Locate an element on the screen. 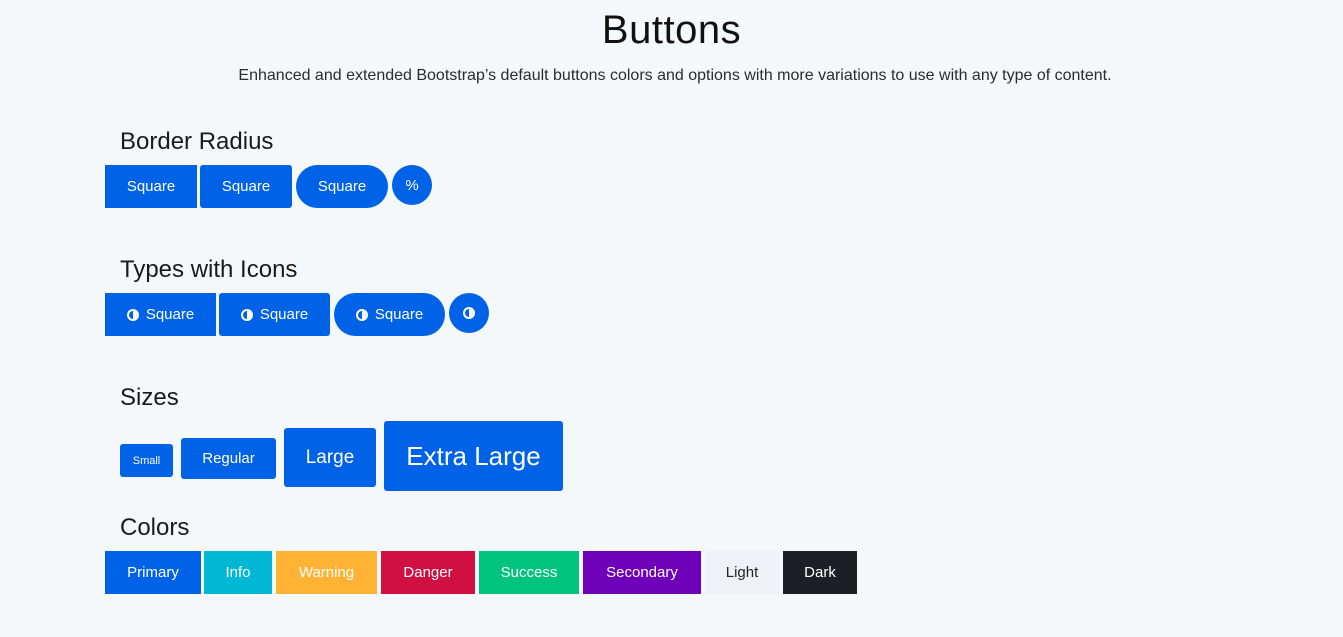  button-label: Warning is located at coordinates (326, 572).